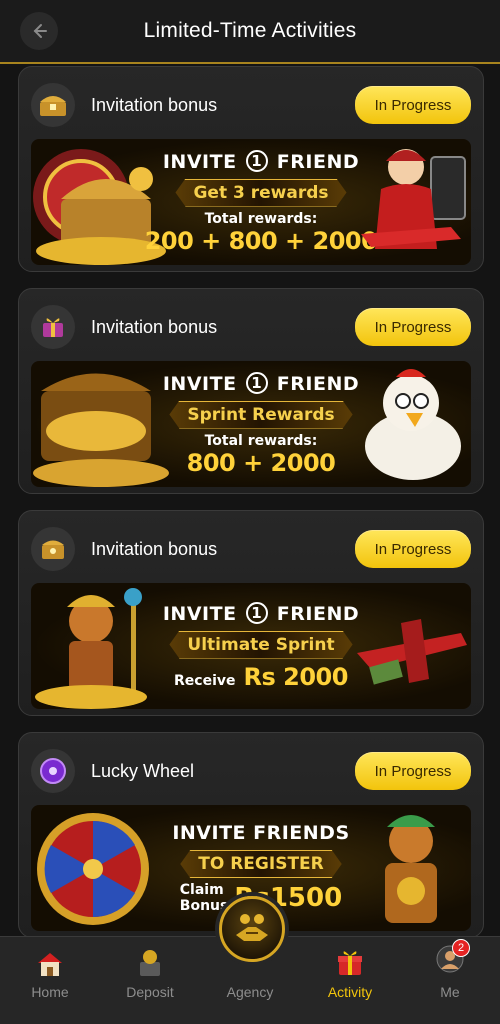 This screenshot has height=1024, width=500. What do you see at coordinates (53, 105) in the screenshot?
I see `treasure-chest-icon` at bounding box center [53, 105].